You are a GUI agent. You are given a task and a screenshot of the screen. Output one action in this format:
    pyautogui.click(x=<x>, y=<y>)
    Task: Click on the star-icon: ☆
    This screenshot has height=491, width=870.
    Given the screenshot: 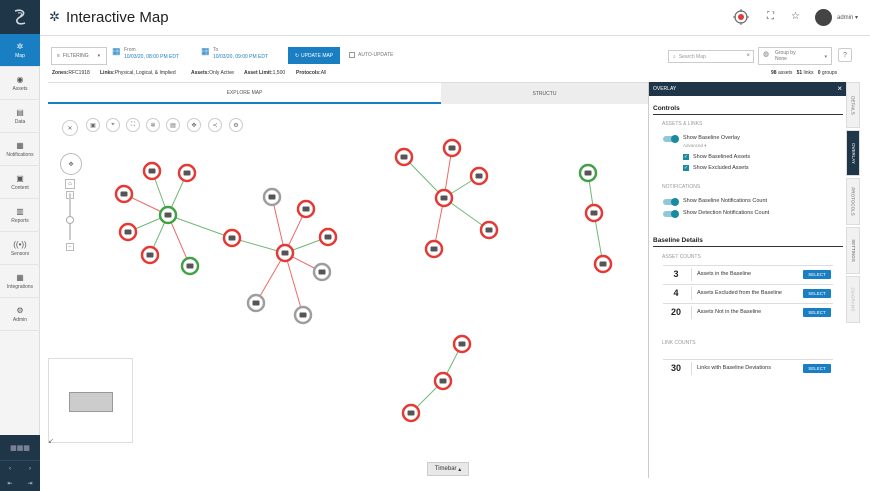 What is the action you would take?
    pyautogui.click(x=795, y=16)
    